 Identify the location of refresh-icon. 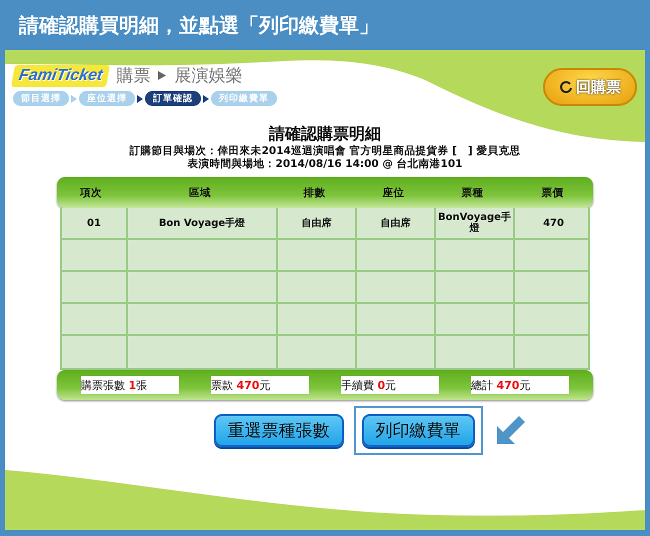
(566, 87).